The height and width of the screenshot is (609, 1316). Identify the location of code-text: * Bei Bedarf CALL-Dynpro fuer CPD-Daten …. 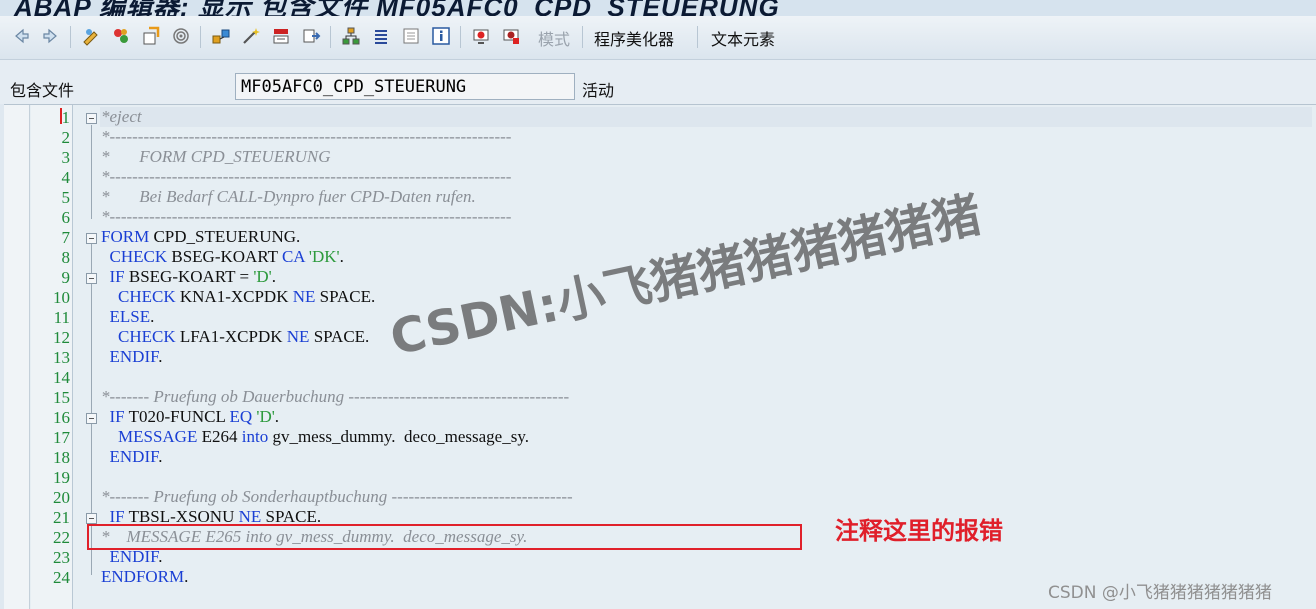
(288, 196).